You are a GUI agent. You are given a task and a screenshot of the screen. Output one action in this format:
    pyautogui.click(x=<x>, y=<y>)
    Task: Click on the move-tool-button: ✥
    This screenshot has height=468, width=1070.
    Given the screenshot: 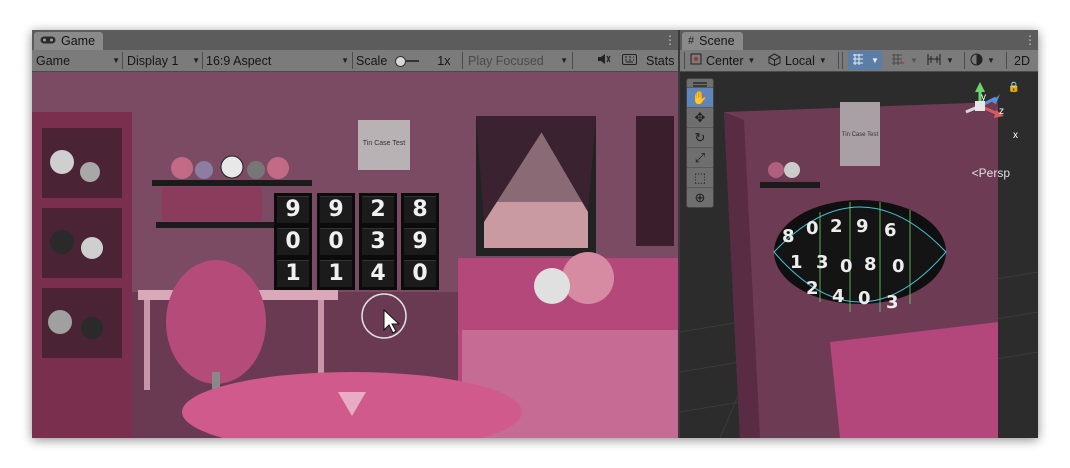 What is the action you would take?
    pyautogui.click(x=700, y=117)
    